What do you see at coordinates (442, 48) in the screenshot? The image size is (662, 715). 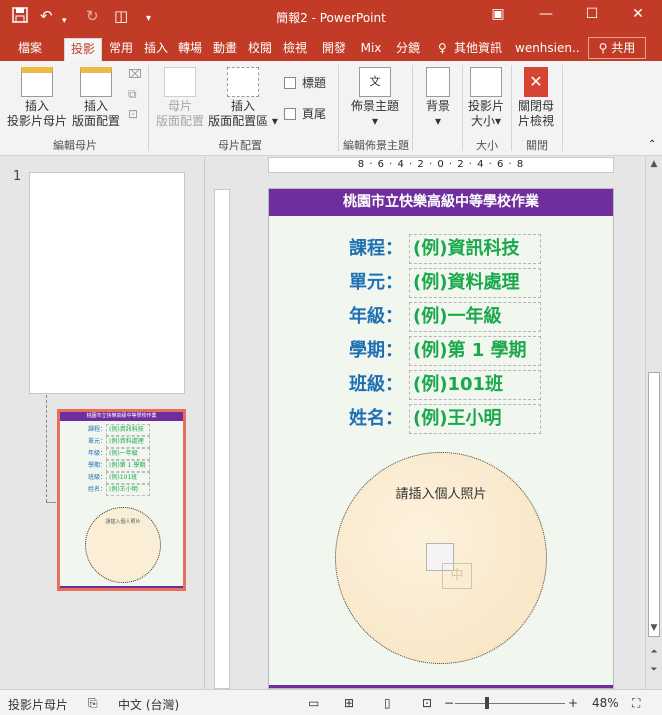 I see `lightbulb-icon: ♀` at bounding box center [442, 48].